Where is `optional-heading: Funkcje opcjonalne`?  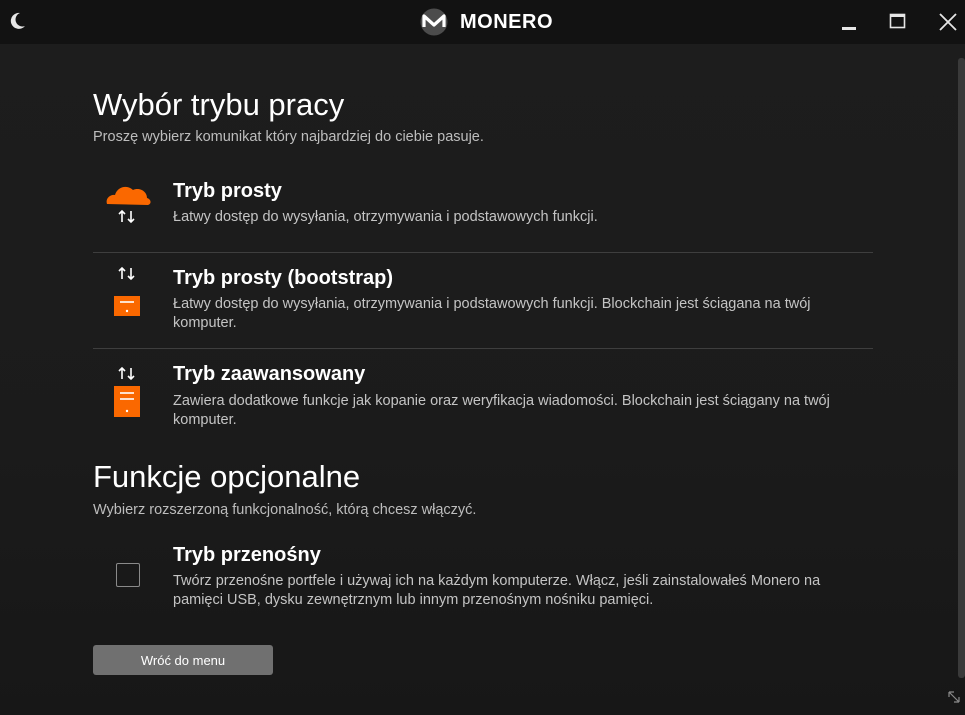
optional-heading: Funkcje opcjonalne is located at coordinates (227, 476).